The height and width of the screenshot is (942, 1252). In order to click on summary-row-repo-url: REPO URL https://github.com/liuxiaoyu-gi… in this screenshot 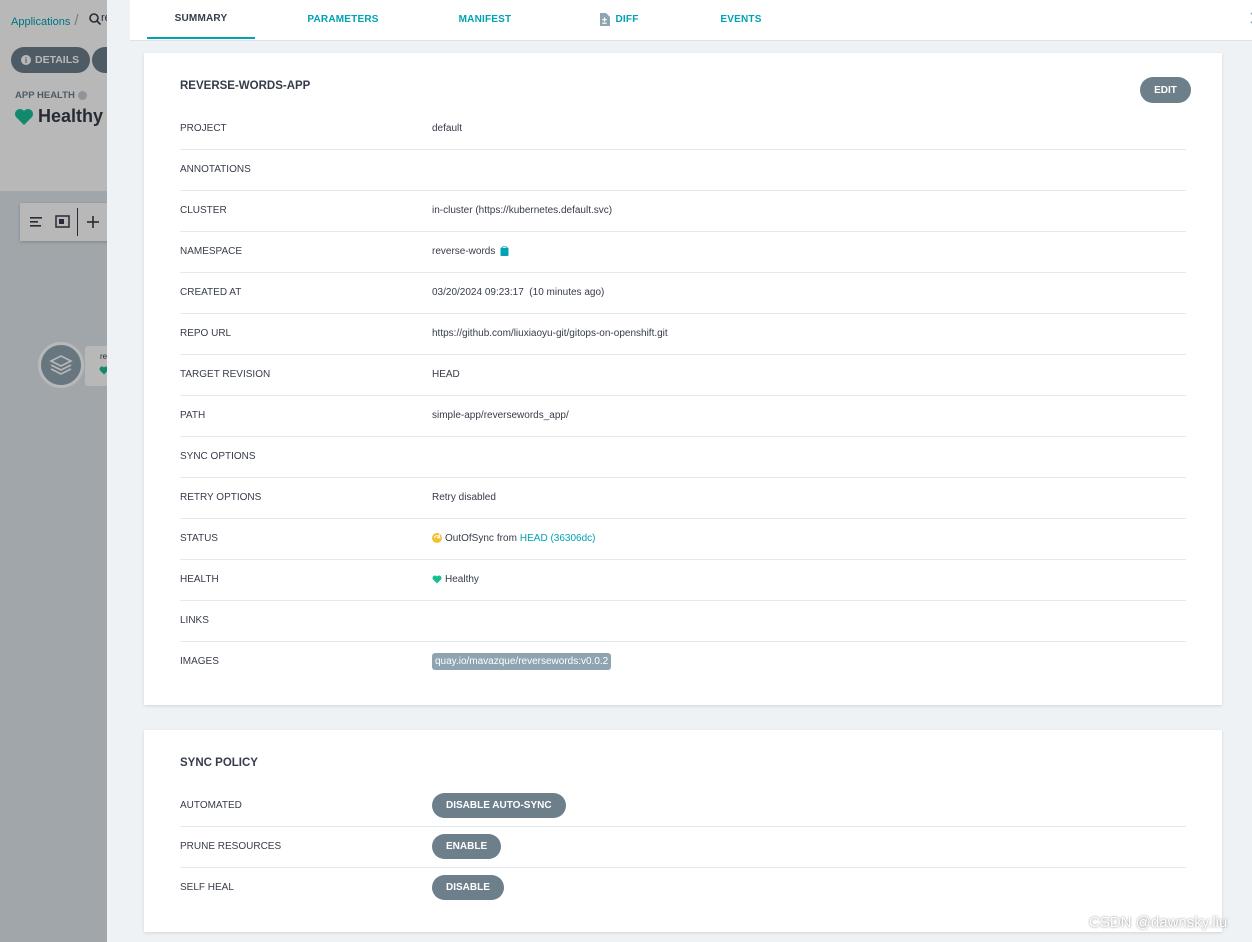, I will do `click(683, 334)`.